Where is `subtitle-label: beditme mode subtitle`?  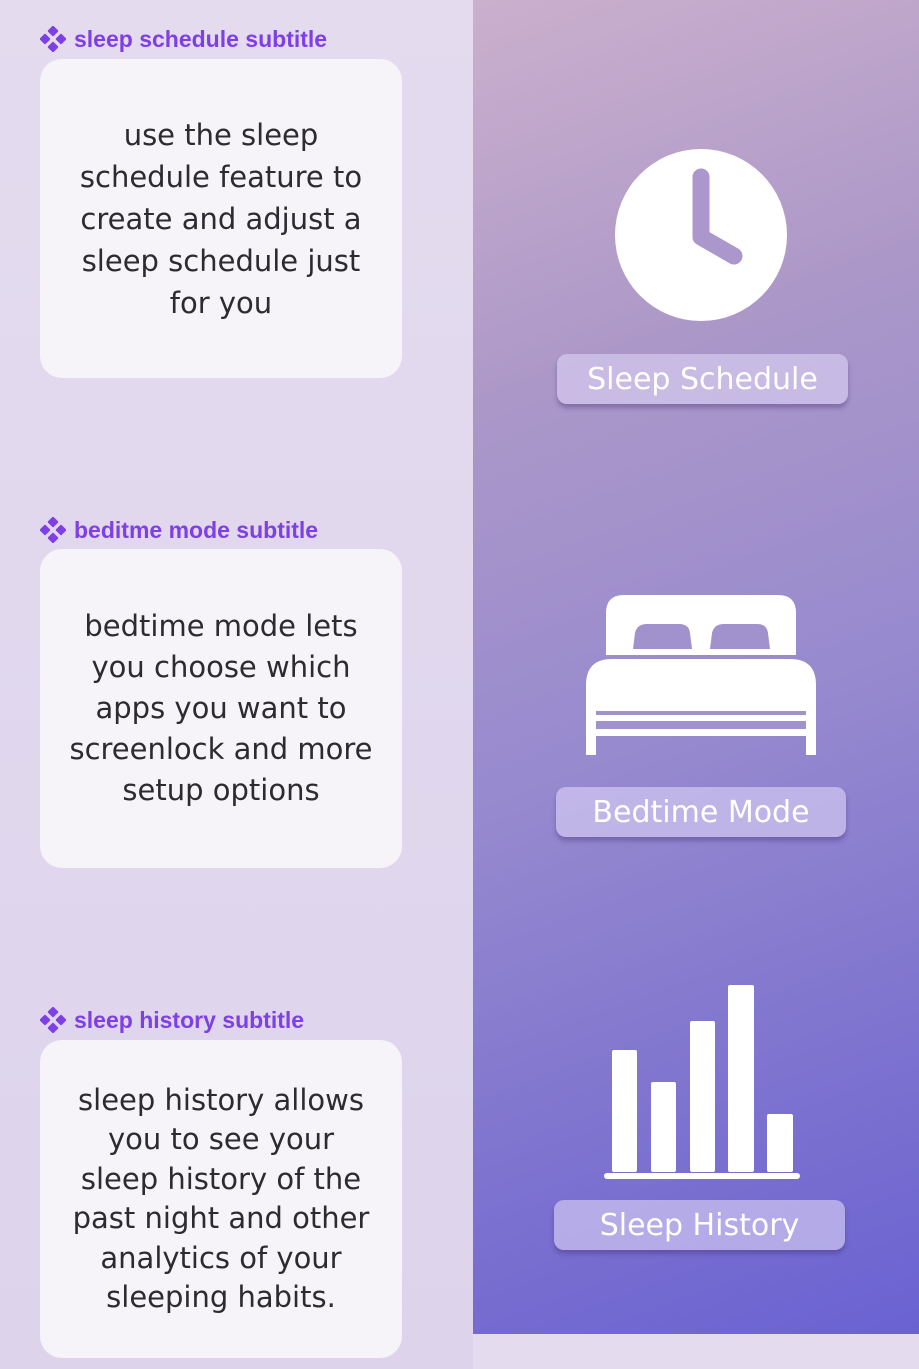
subtitle-label: beditme mode subtitle is located at coordinates (196, 529).